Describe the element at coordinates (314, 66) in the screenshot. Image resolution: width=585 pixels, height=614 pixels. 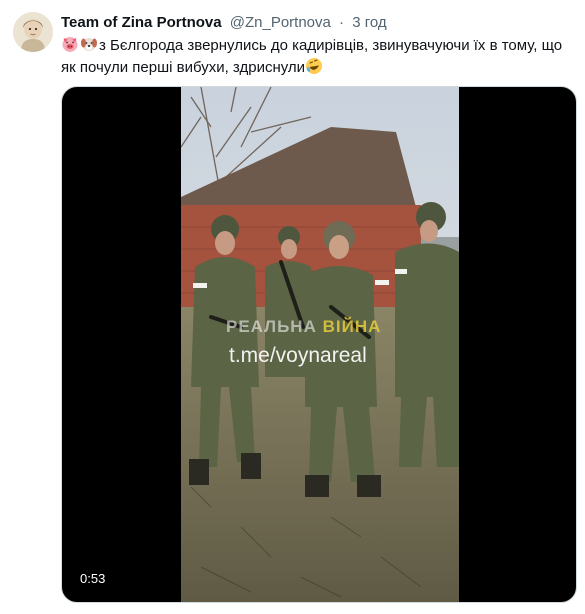
I see `rolling-on-floor-laughing-emoji-icon` at that location.